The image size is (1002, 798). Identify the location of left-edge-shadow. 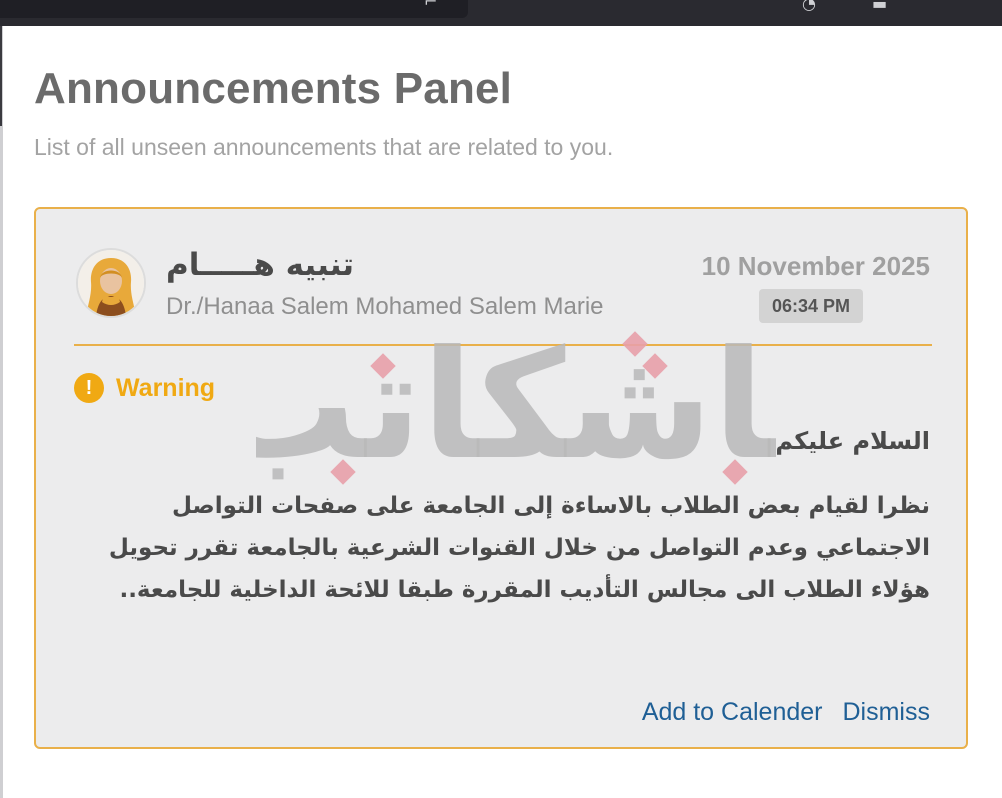
(1, 76).